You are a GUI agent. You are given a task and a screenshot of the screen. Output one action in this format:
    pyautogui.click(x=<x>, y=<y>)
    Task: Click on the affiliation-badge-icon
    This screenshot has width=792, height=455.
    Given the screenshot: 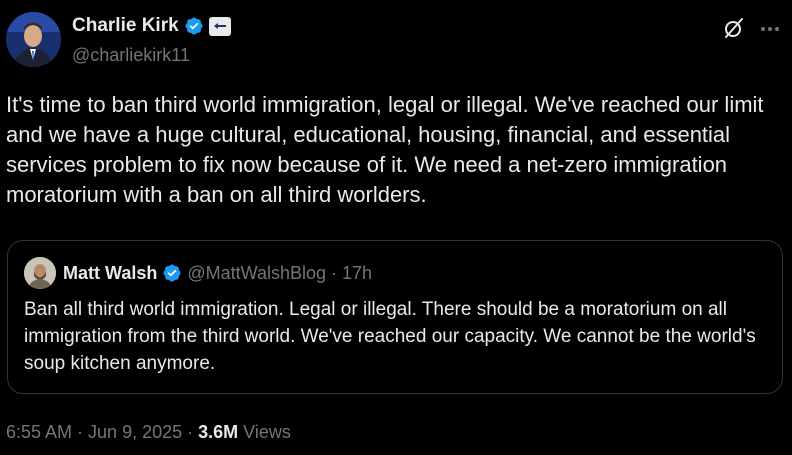 What is the action you would take?
    pyautogui.click(x=219, y=26)
    